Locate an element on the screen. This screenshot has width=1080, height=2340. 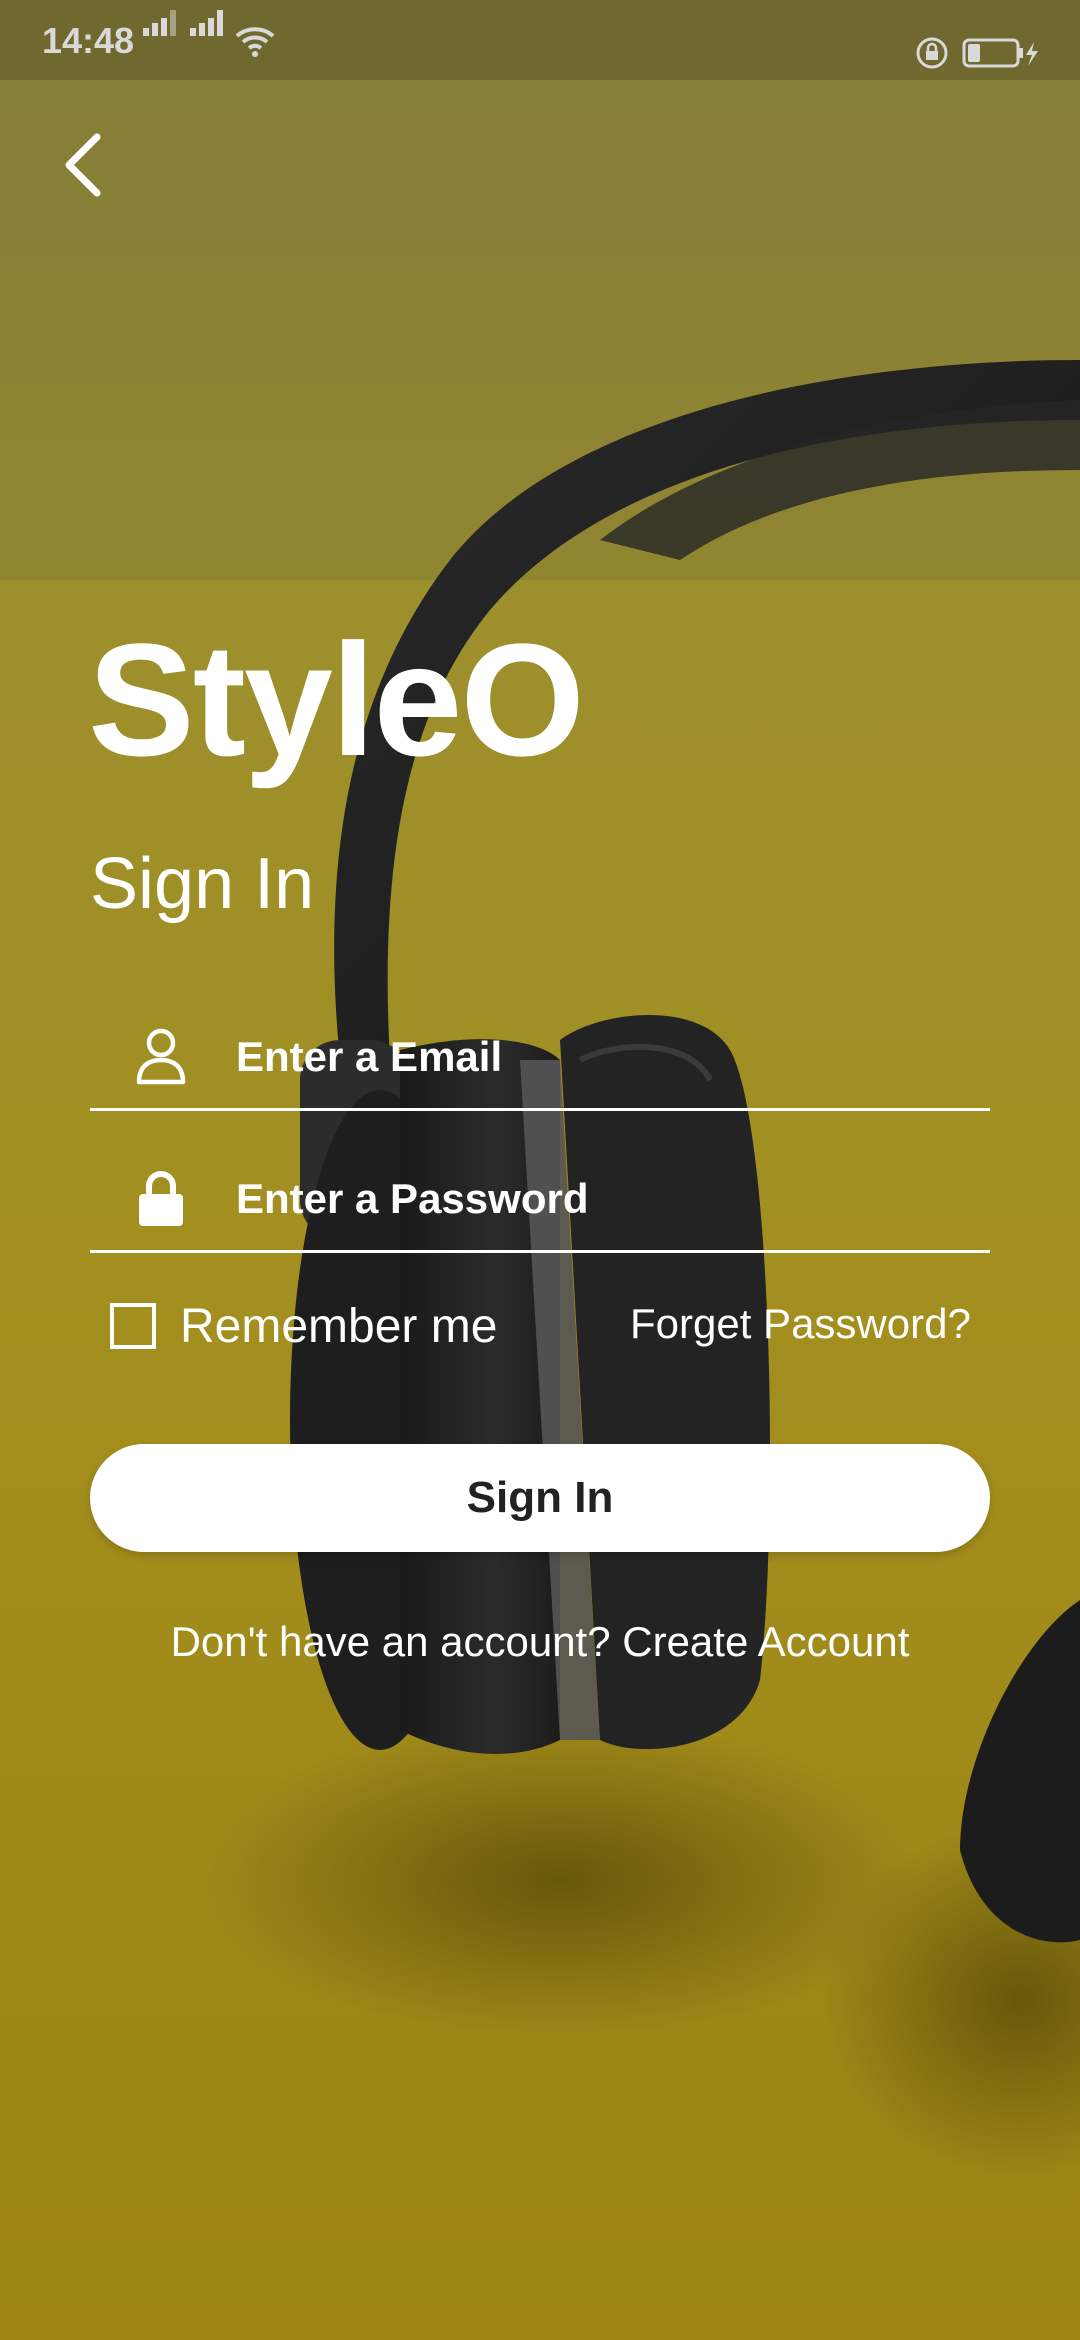
email-input is located at coordinates (596, 1057).